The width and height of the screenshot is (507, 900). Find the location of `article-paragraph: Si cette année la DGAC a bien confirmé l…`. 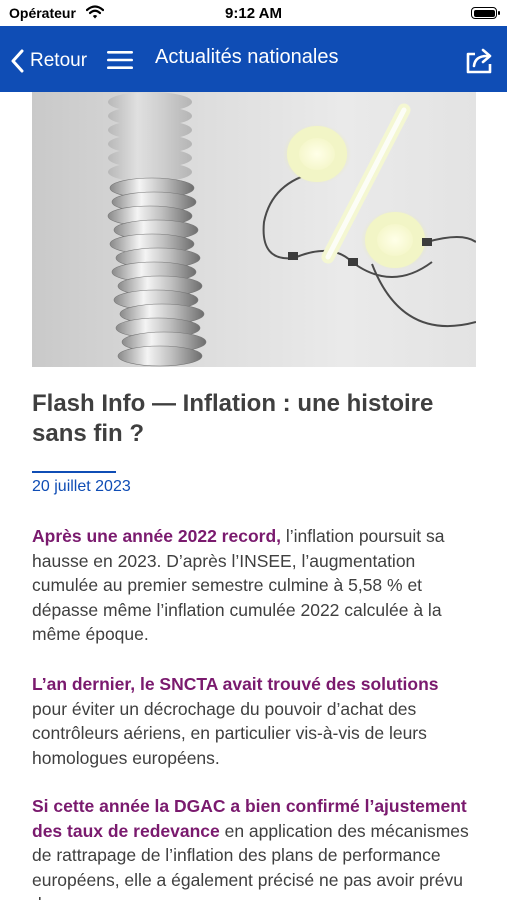

article-paragraph: Si cette année la DGAC a bien confirmé l… is located at coordinates (254, 847).